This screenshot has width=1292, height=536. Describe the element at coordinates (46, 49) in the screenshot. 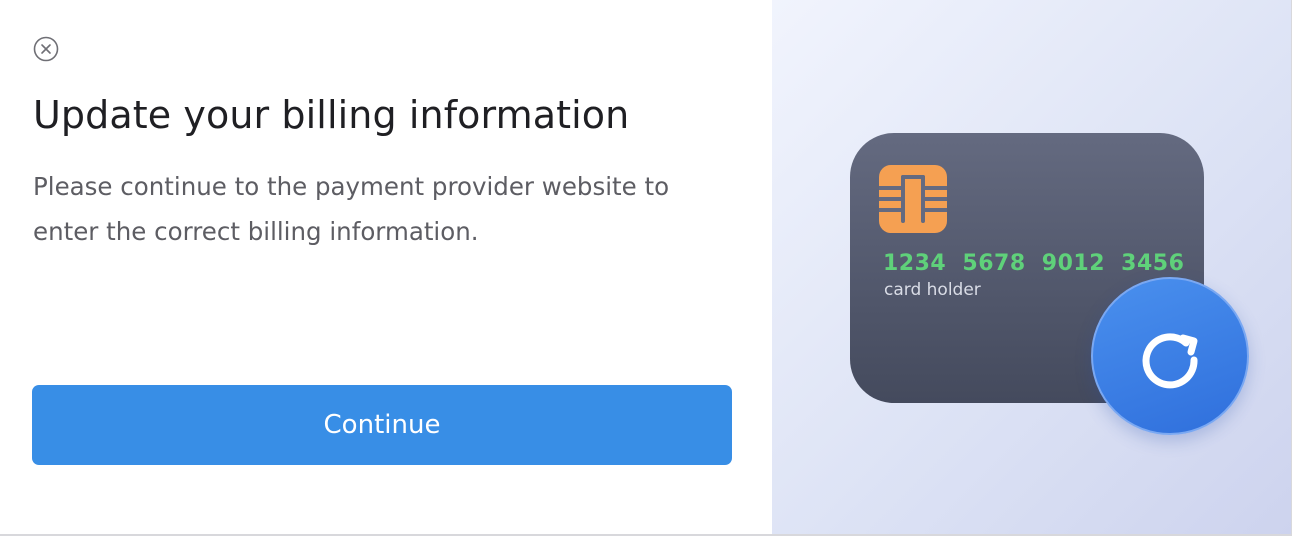

I see `close-icon` at that location.